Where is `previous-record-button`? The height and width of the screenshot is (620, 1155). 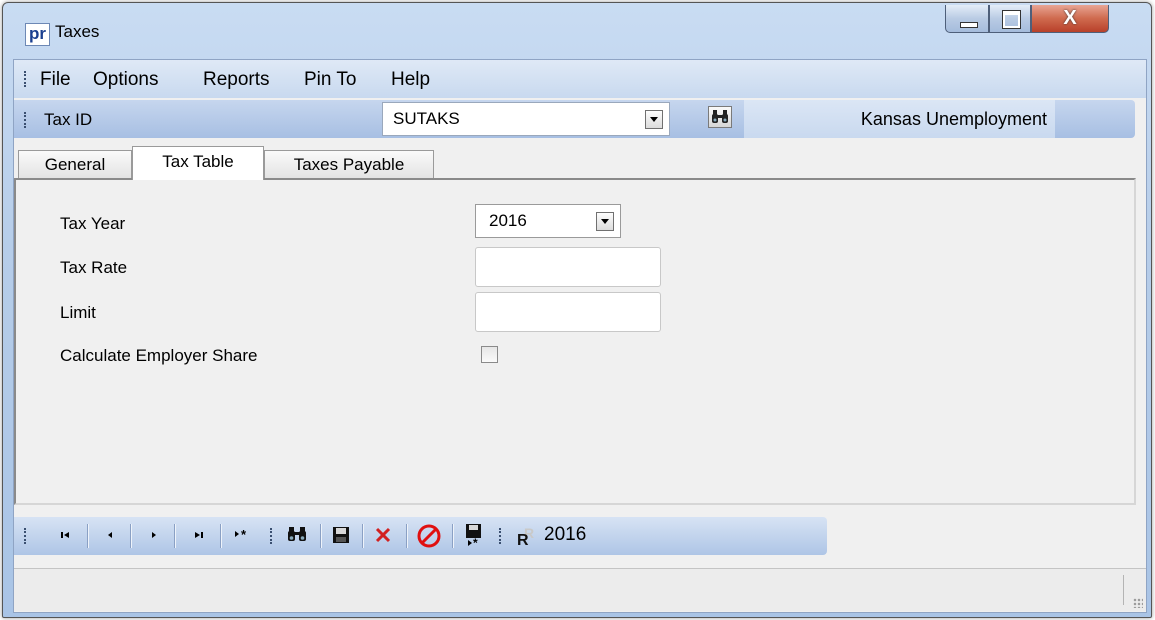 previous-record-button is located at coordinates (110, 536).